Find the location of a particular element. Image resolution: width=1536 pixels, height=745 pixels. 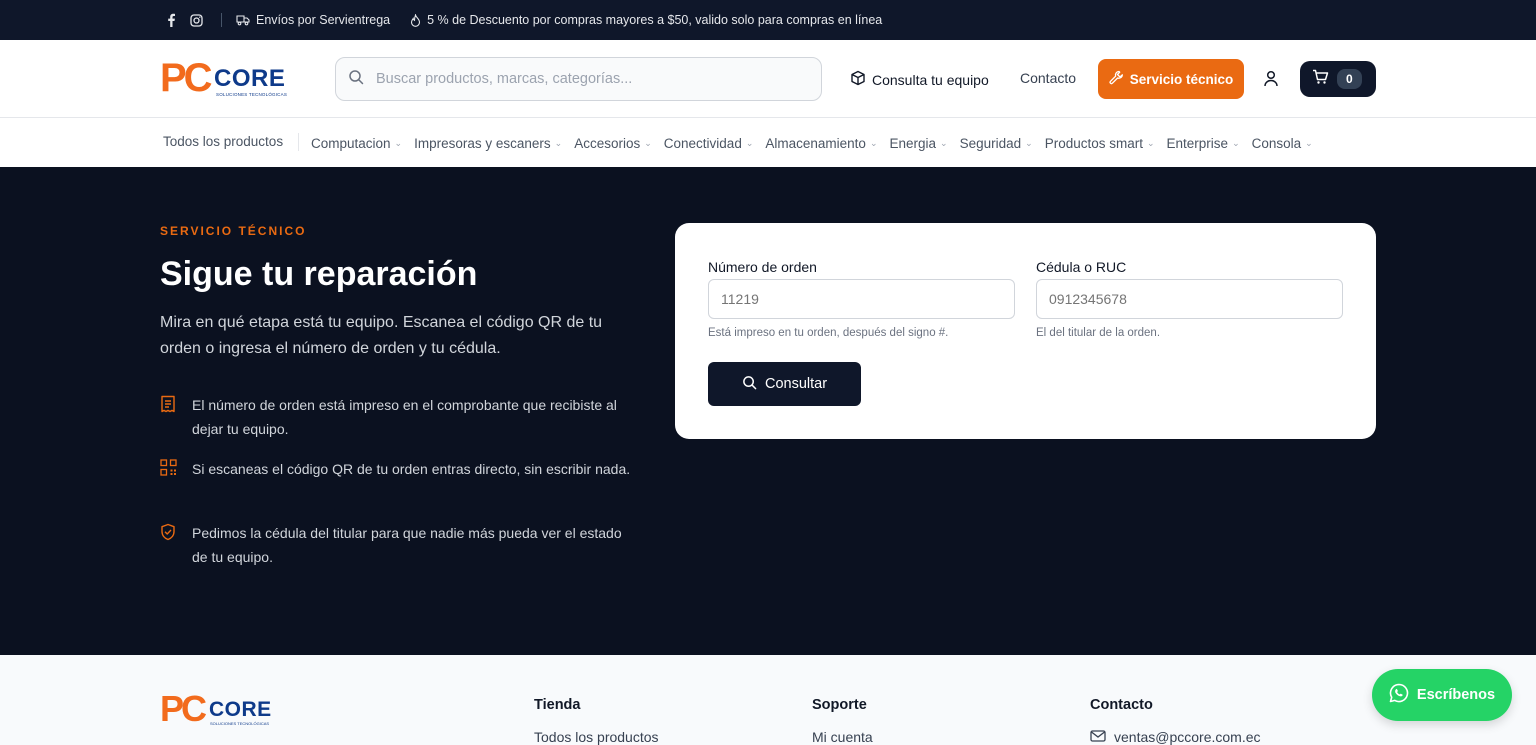

mail-icon is located at coordinates (1098, 737).